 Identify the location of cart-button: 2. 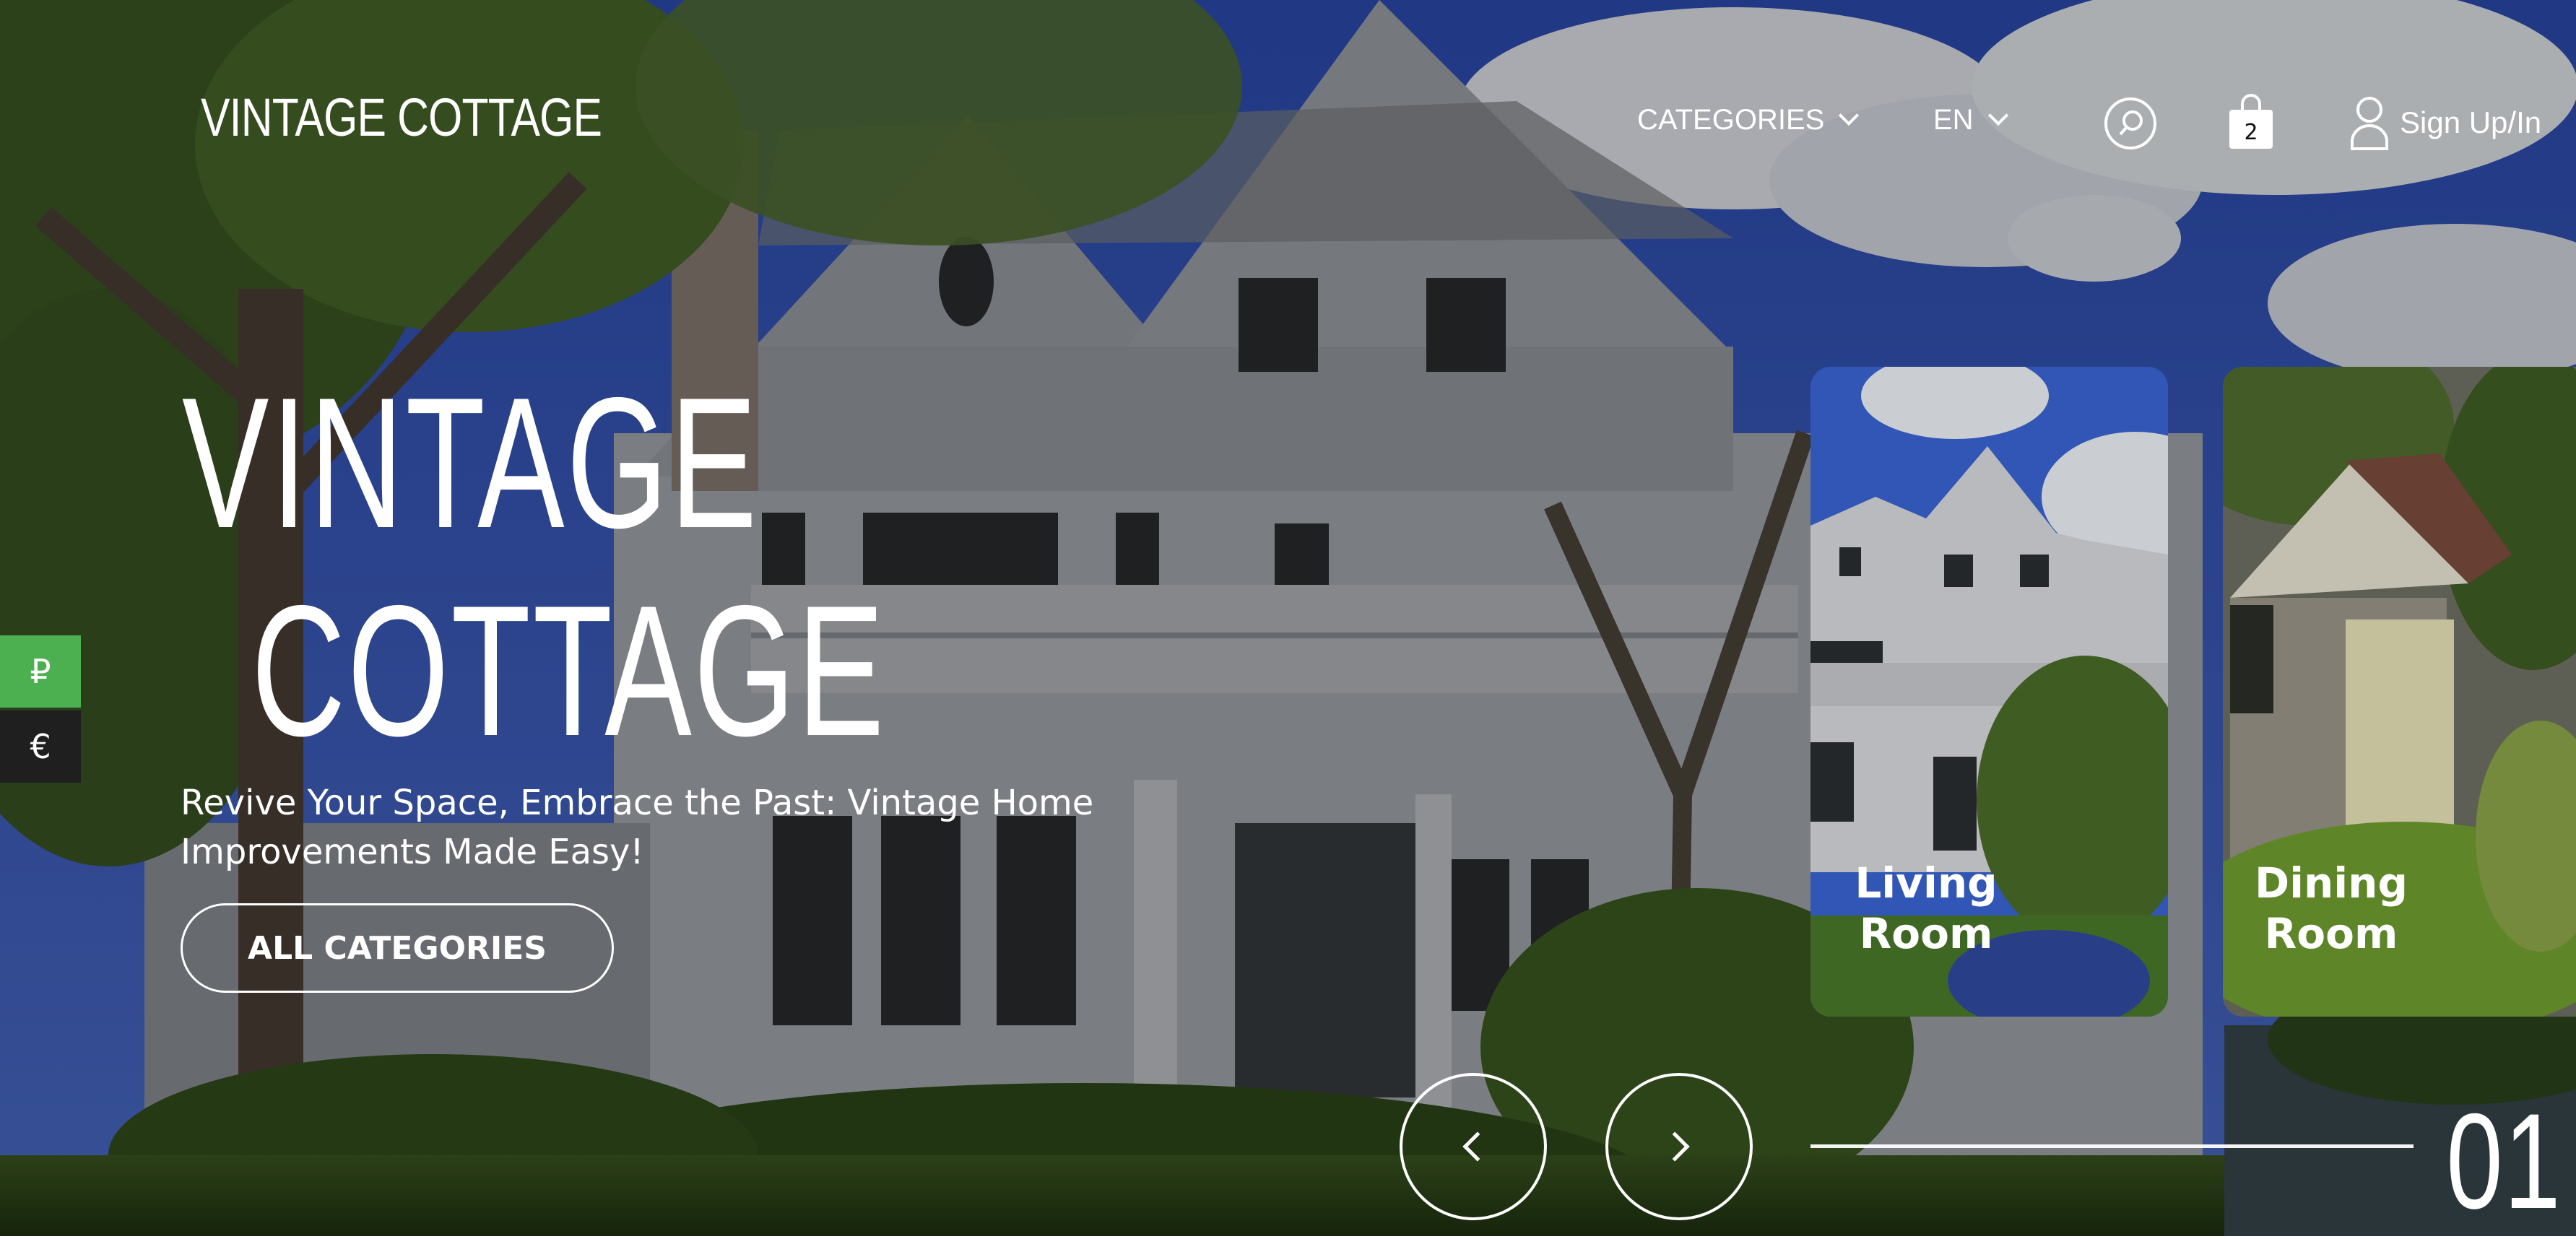
(2251, 123).